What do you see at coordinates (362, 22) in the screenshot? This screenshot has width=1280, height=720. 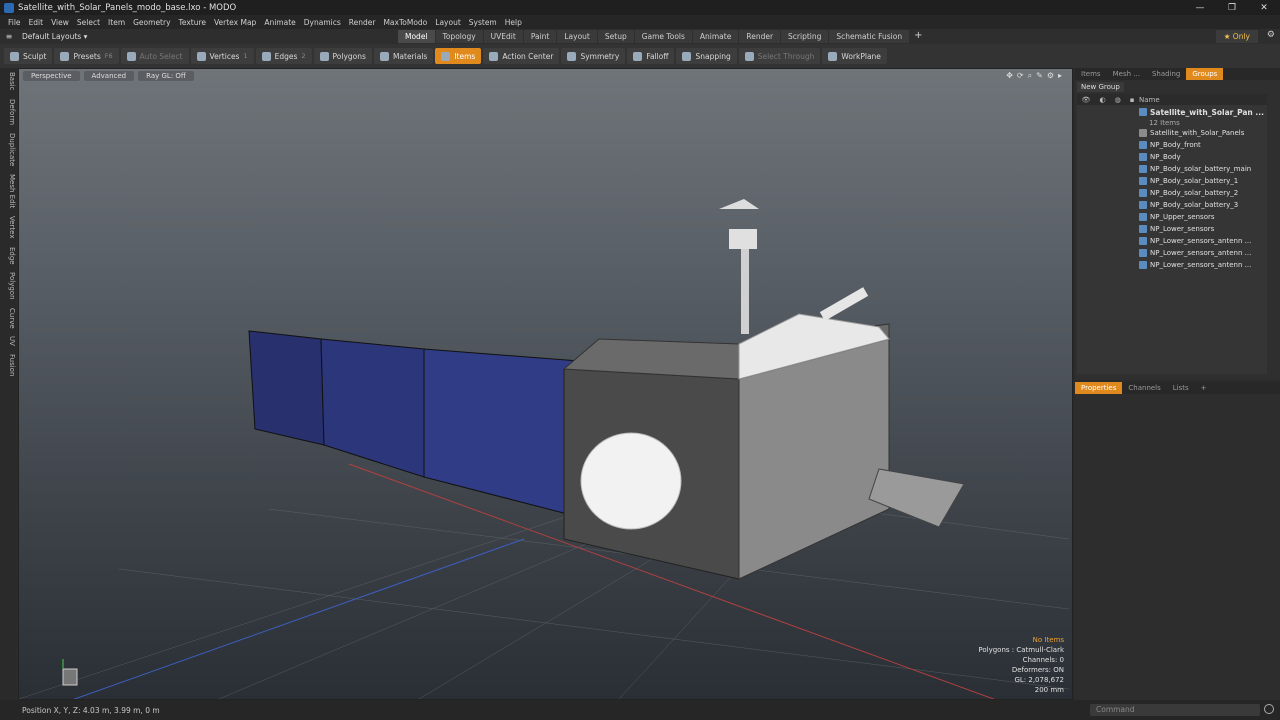 I see `menu-render: Render` at bounding box center [362, 22].